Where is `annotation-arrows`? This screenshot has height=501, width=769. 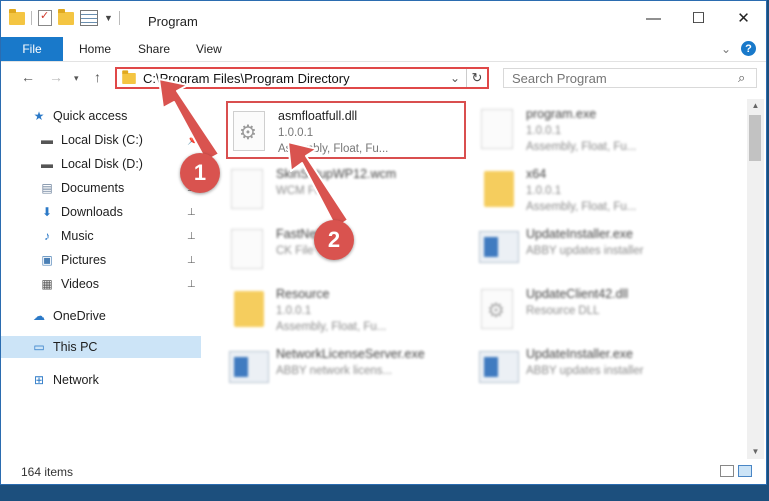
annotation-arrows is located at coordinates (253, 153).